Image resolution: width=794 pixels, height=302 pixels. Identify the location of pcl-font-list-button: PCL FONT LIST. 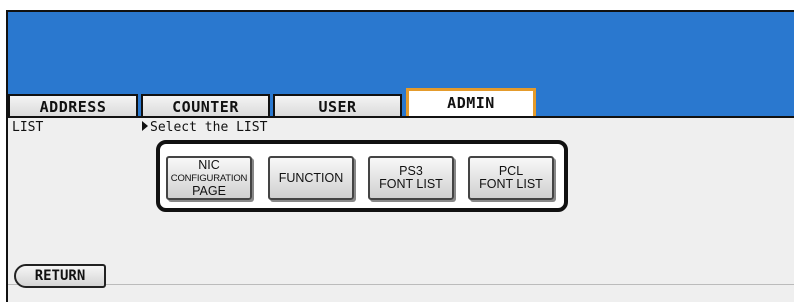
(511, 178).